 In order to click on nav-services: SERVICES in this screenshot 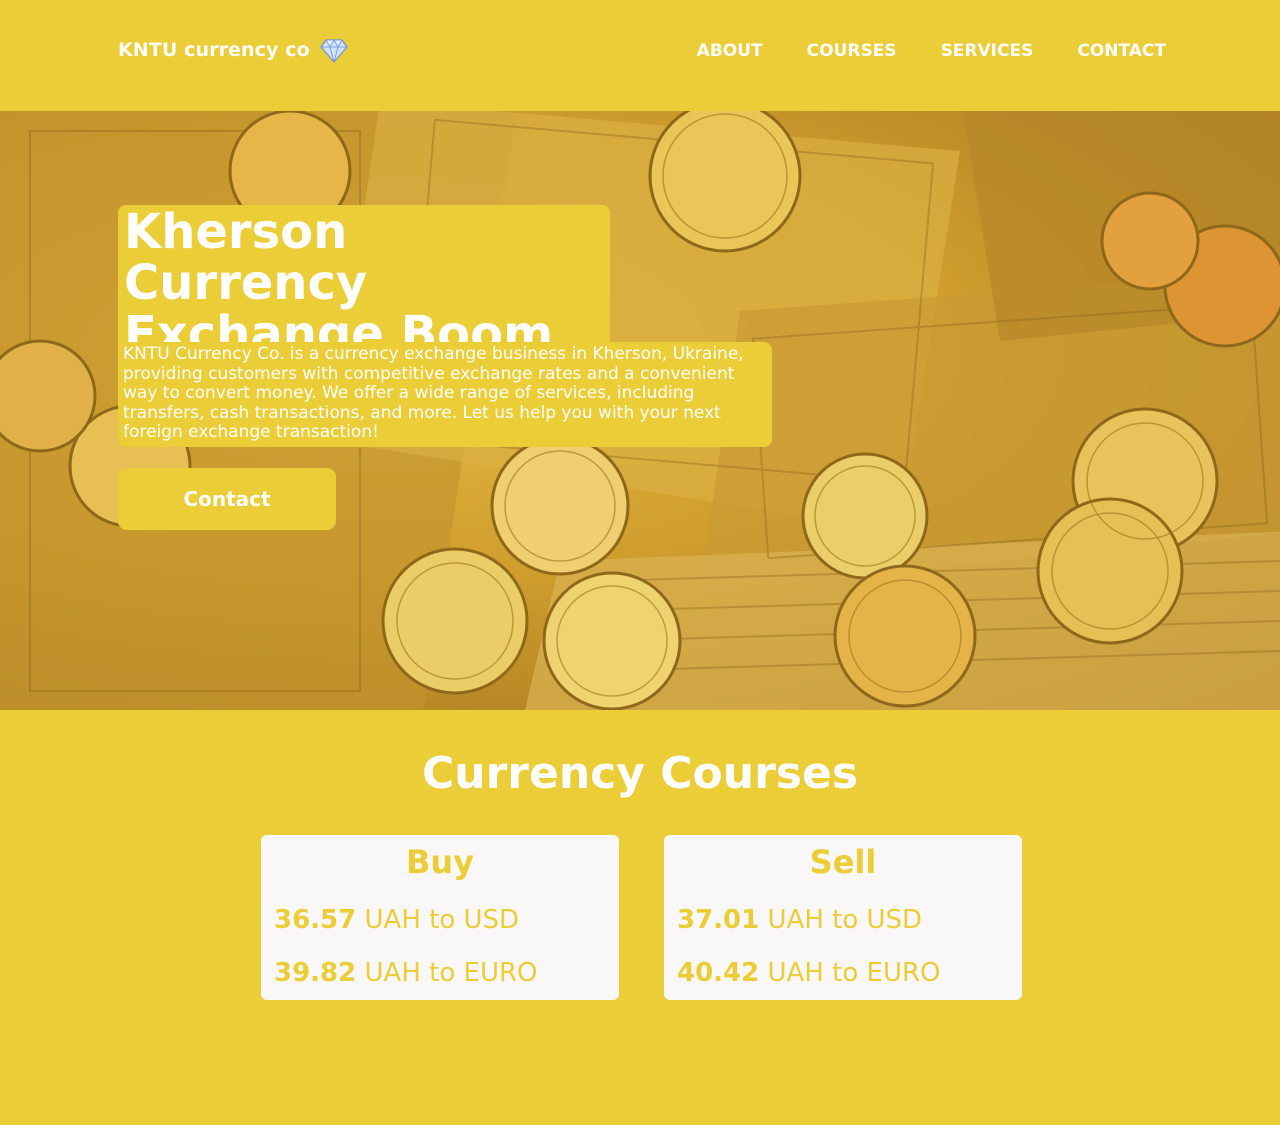, I will do `click(987, 51)`.